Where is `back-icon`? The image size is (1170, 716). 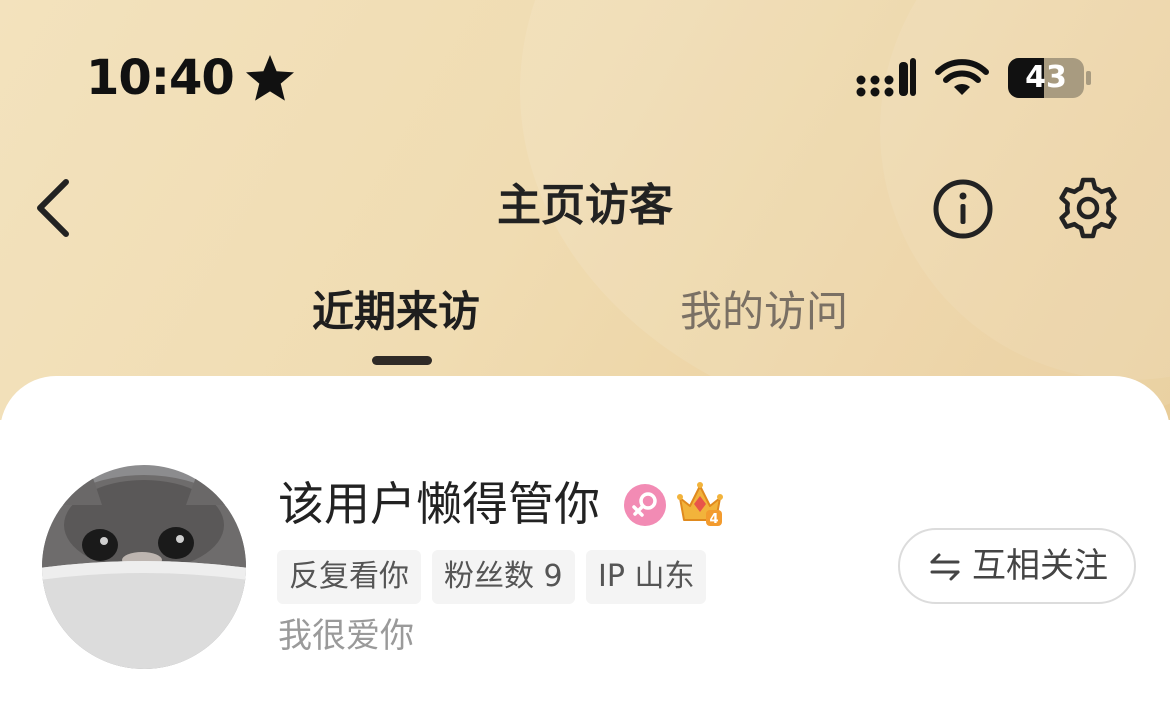
back-icon is located at coordinates (54, 208).